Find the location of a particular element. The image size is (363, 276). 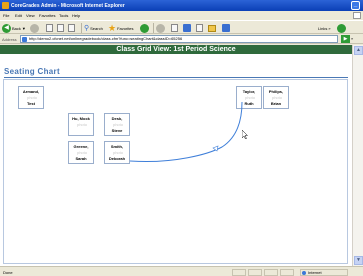

forward-arrow-icon is located at coordinates (34, 28).